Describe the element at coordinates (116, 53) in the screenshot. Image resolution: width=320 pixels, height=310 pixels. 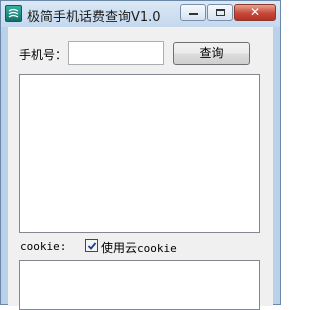
I see `phone-input` at that location.